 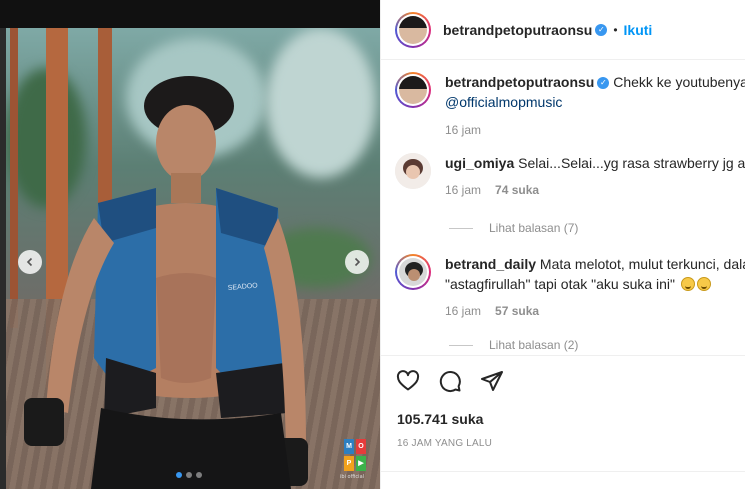 What do you see at coordinates (517, 30) in the screenshot?
I see `author-username: betrandpetoputraonsu` at bounding box center [517, 30].